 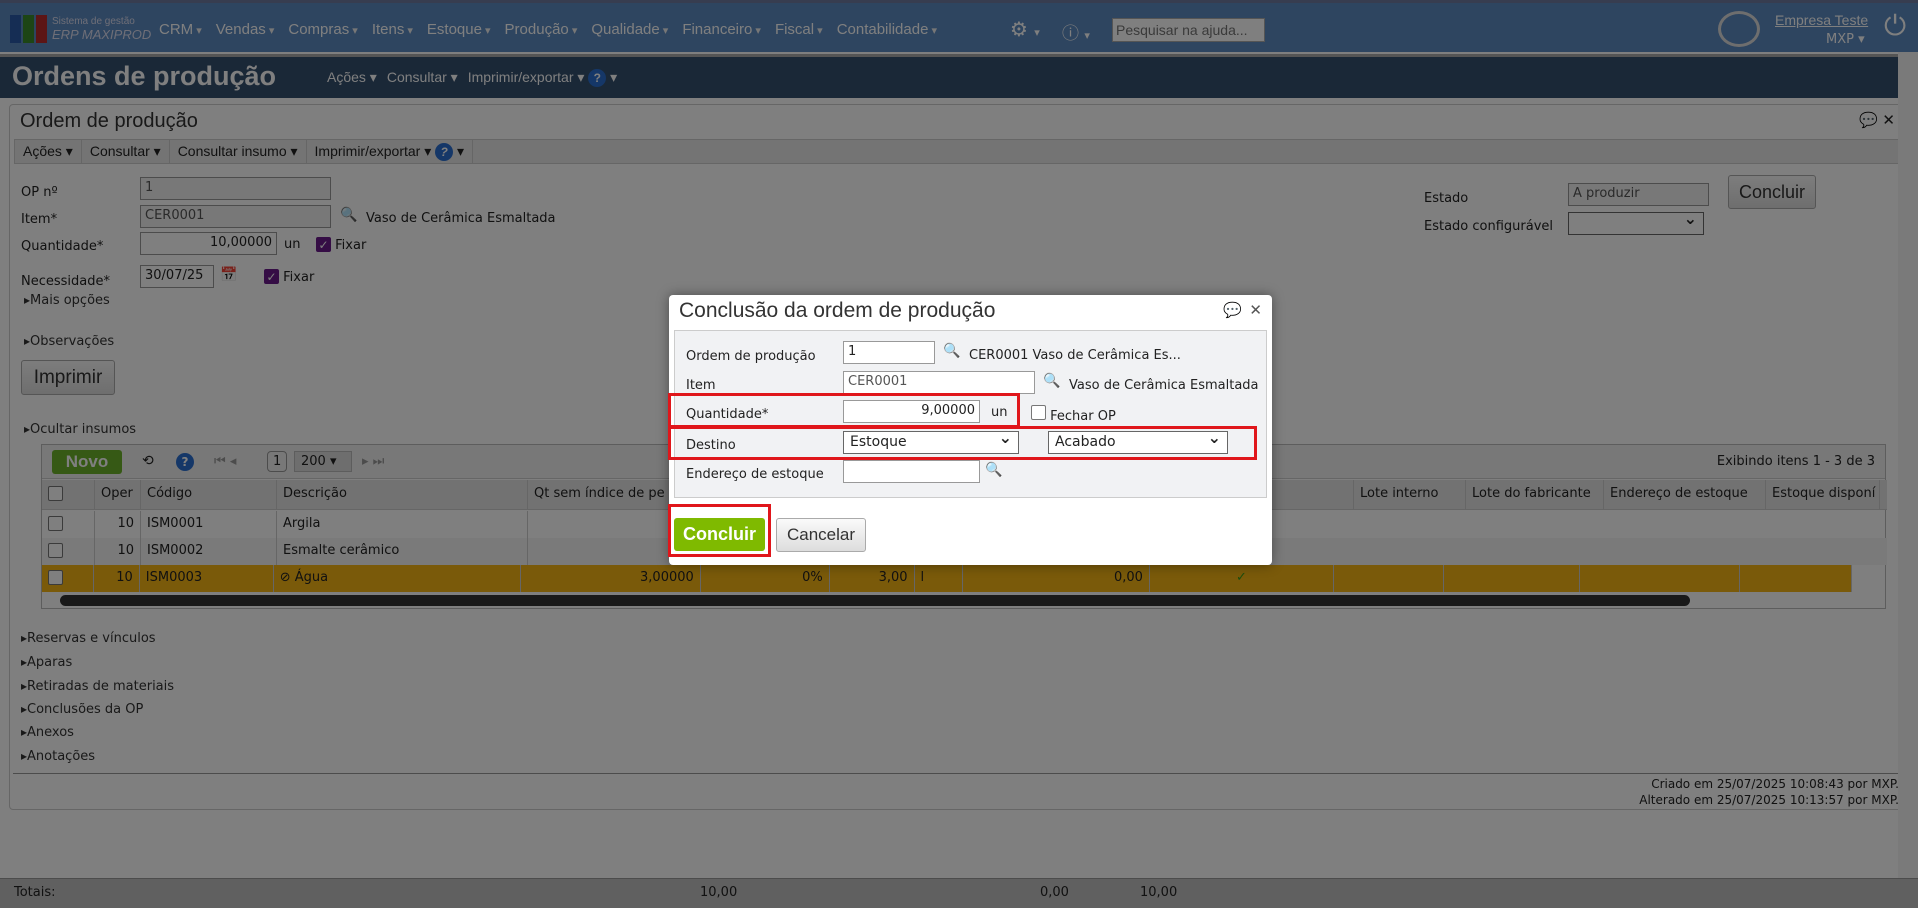 I want to click on highlight-destino, so click(x=962, y=443).